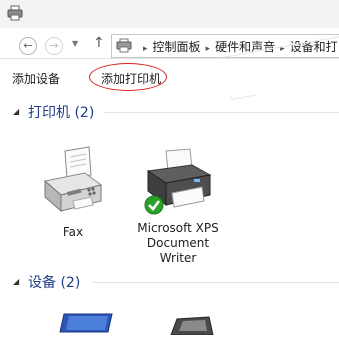  What do you see at coordinates (169, 77) in the screenshot?
I see `command-toolbar: 添加设备 添加打印机` at bounding box center [169, 77].